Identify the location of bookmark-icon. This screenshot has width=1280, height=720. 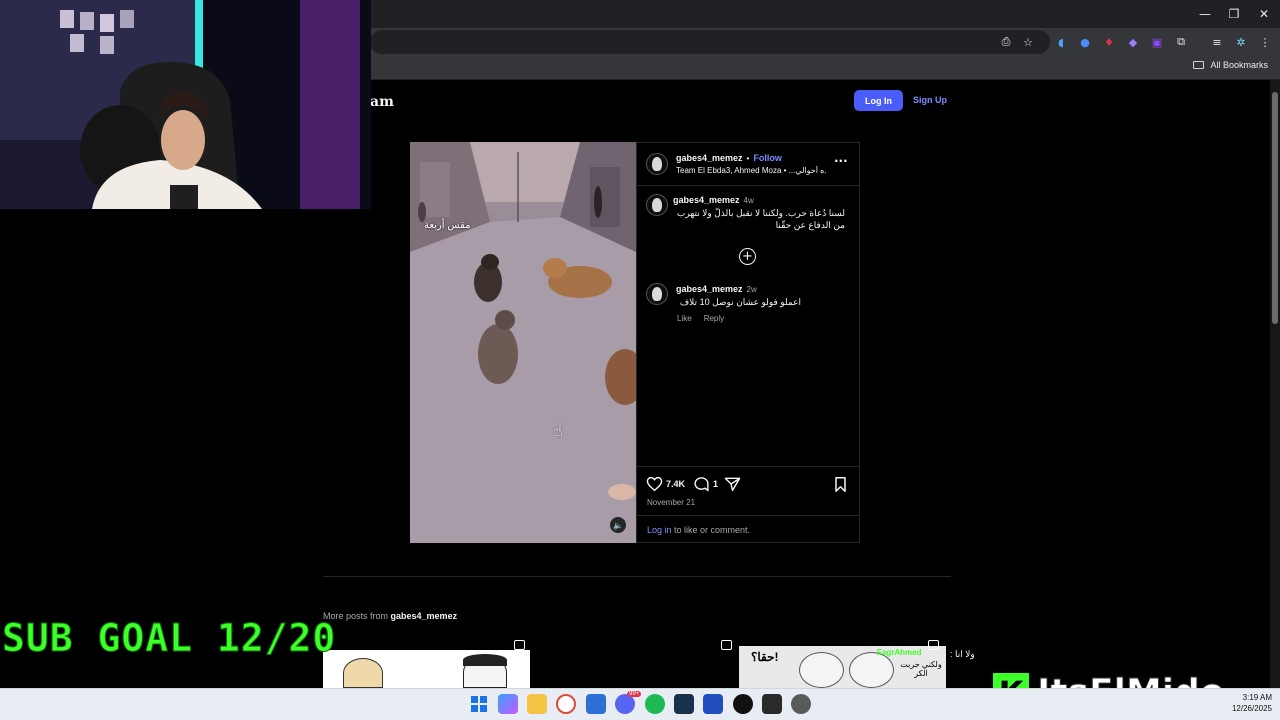
(840, 484).